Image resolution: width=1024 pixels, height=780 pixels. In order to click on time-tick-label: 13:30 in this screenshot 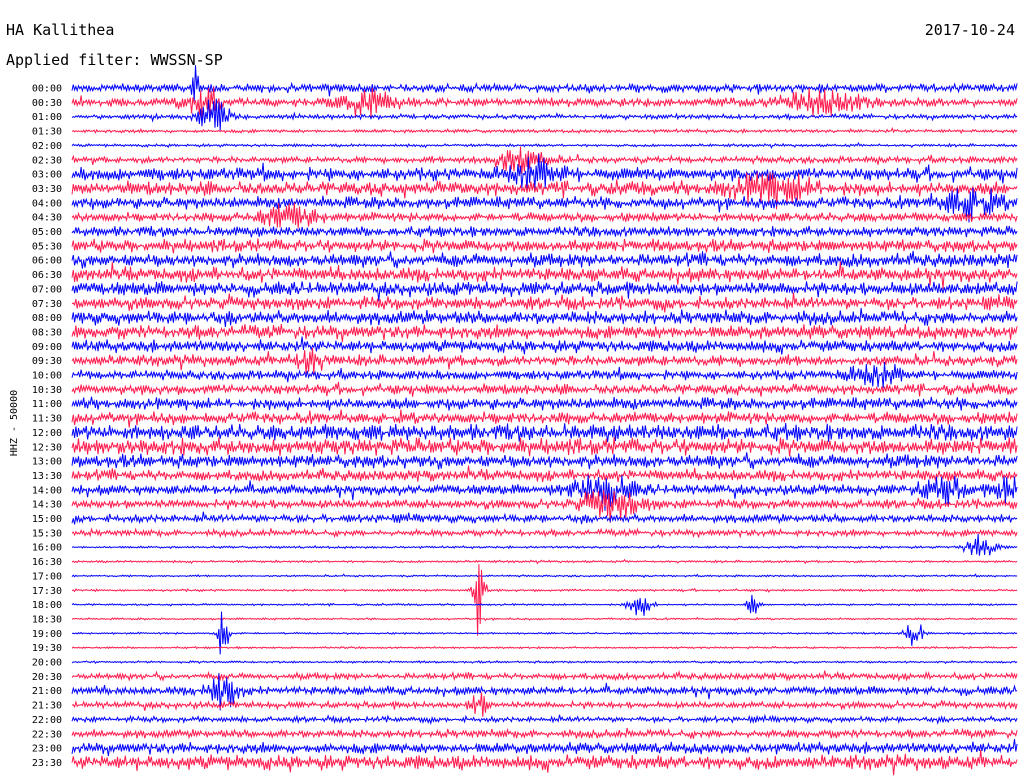, I will do `click(47, 476)`.